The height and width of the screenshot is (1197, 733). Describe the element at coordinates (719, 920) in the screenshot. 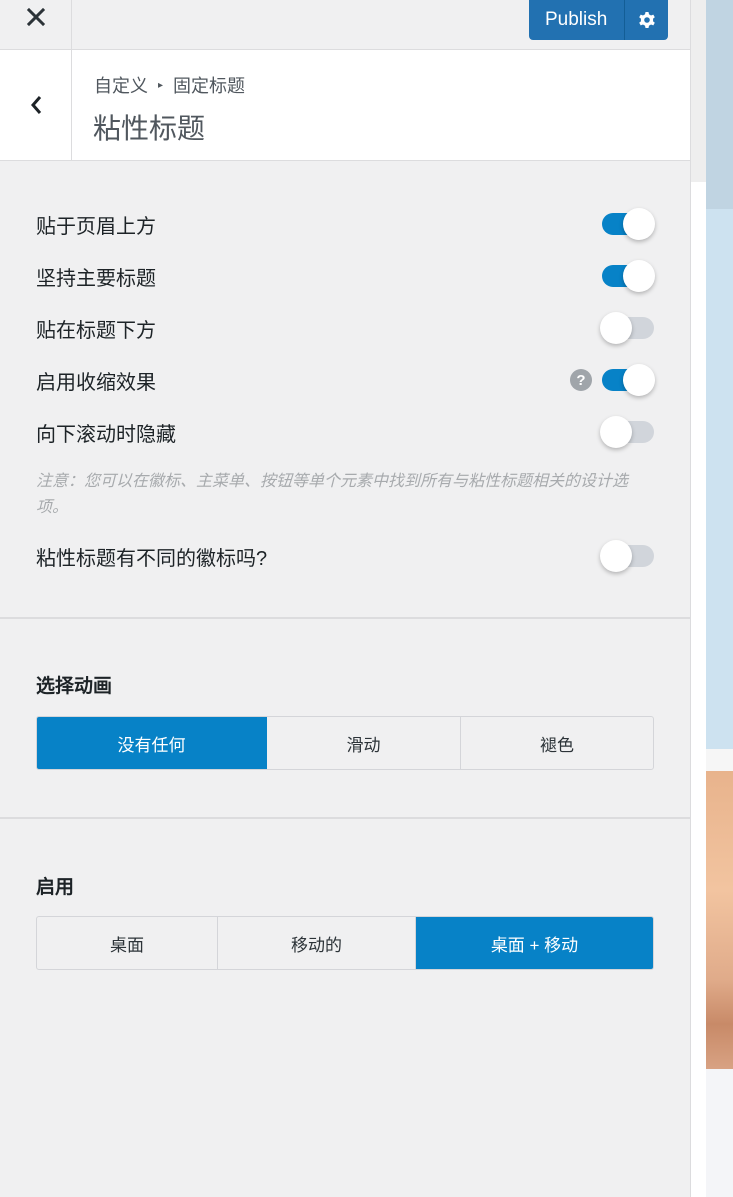

I see `preview-hero-image` at that location.